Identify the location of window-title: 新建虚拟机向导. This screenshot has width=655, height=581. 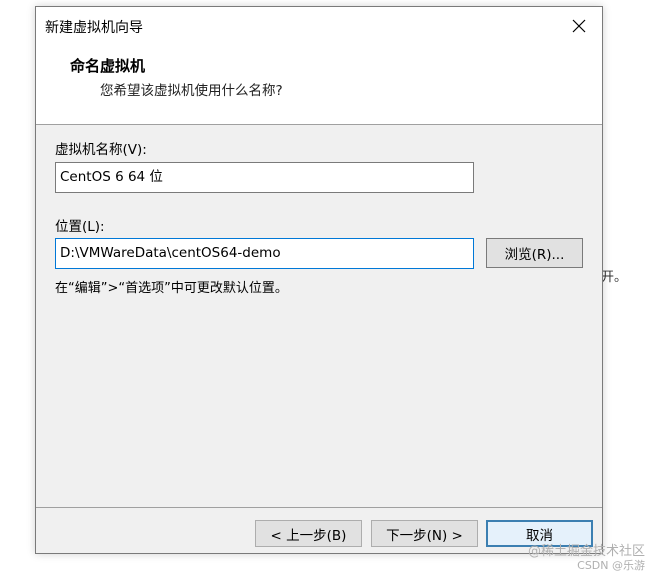
(94, 28).